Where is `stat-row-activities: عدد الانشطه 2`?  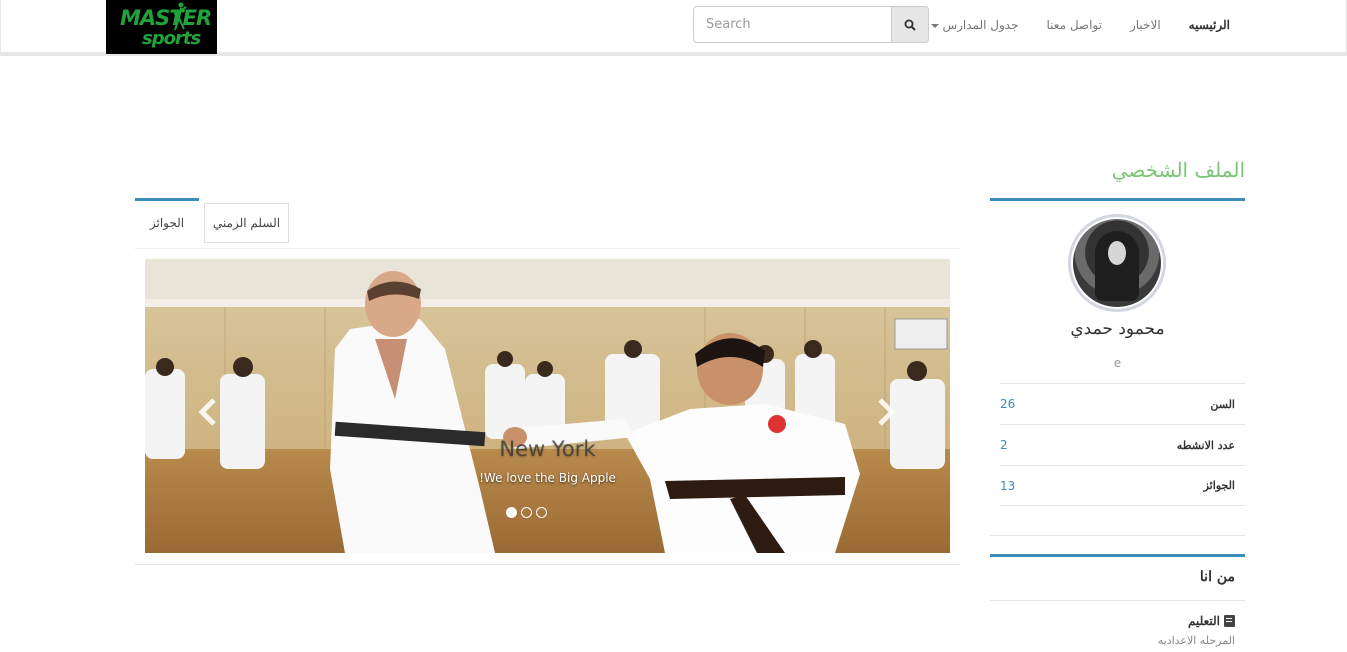
stat-row-activities: عدد الانشطه 2 is located at coordinates (1122, 444).